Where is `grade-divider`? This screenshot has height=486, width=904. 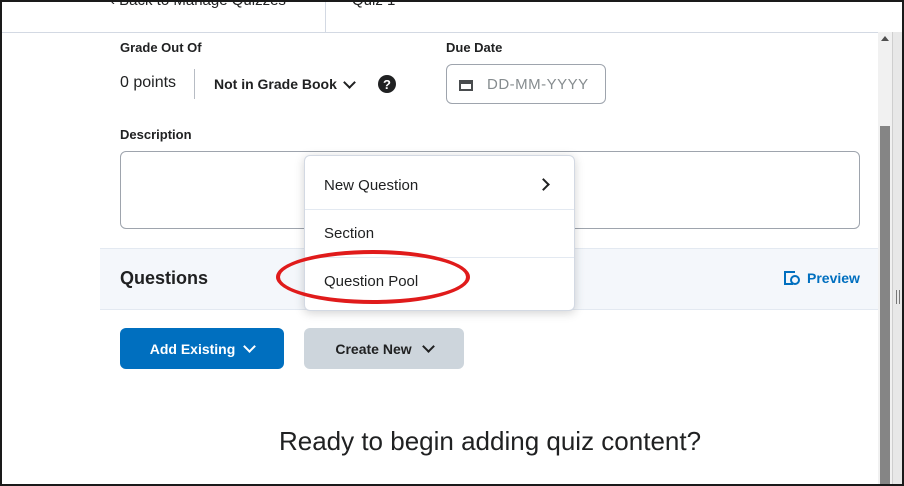 grade-divider is located at coordinates (194, 84).